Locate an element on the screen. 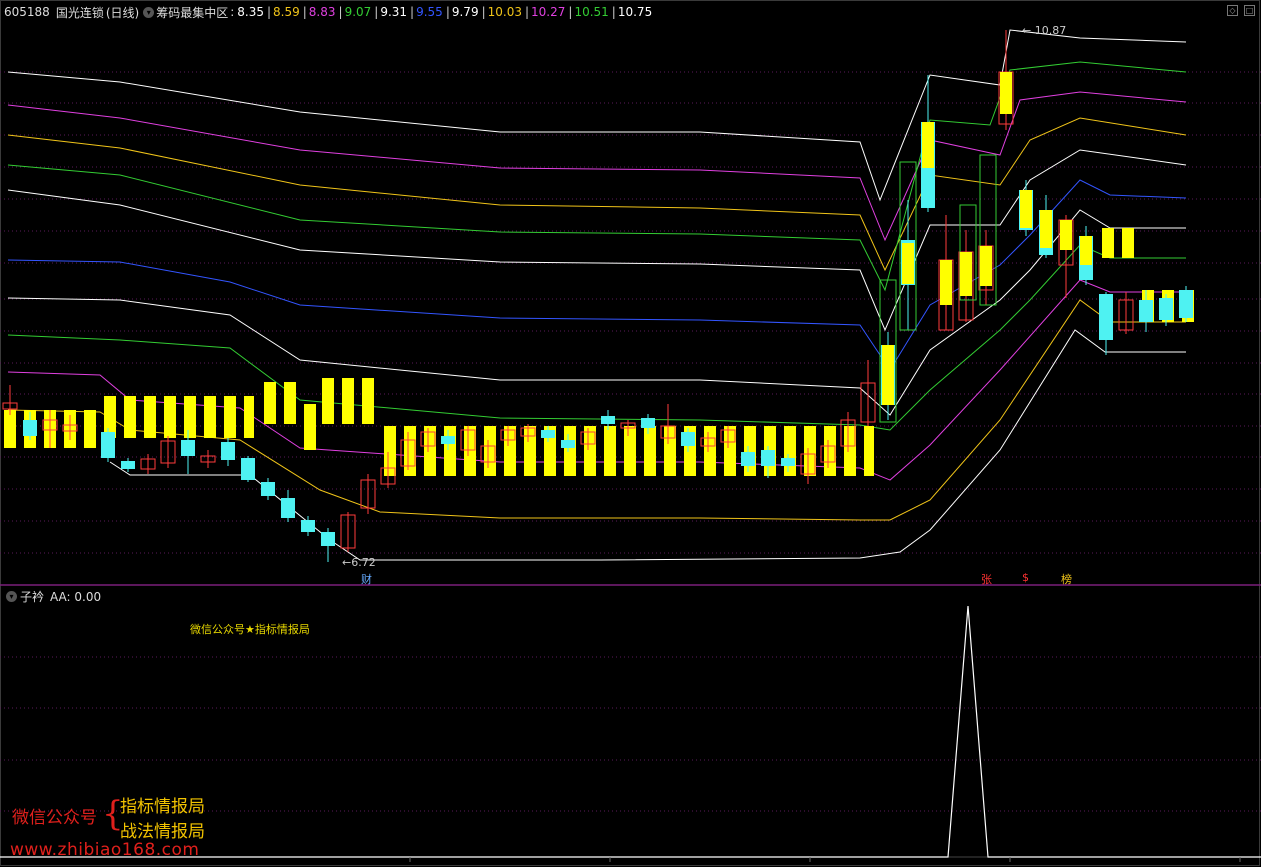 This screenshot has width=1261, height=867. indicator-colon: : is located at coordinates (232, 12).